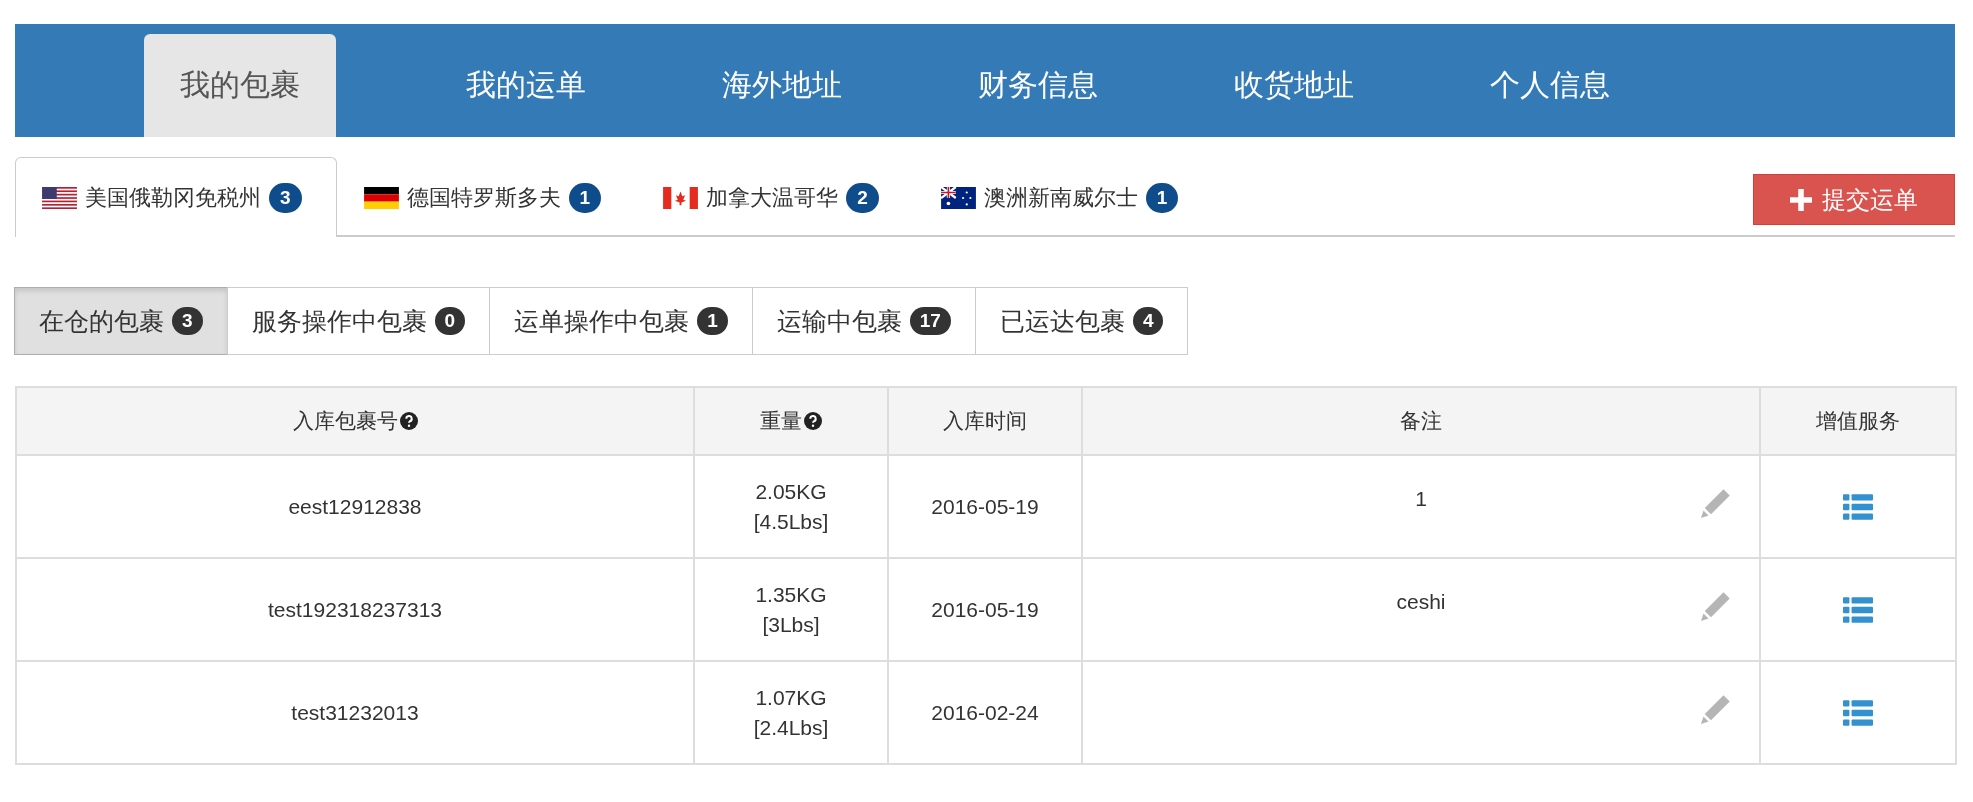 The height and width of the screenshot is (802, 1973). Describe the element at coordinates (791, 609) in the screenshot. I see `weight-cell-text: 1.35KG [3Lbs]` at that location.